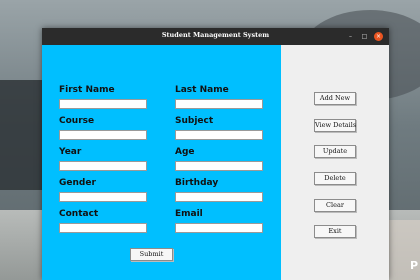 This screenshot has height=280, width=420. What do you see at coordinates (219, 197) in the screenshot?
I see `birthday-field` at bounding box center [219, 197].